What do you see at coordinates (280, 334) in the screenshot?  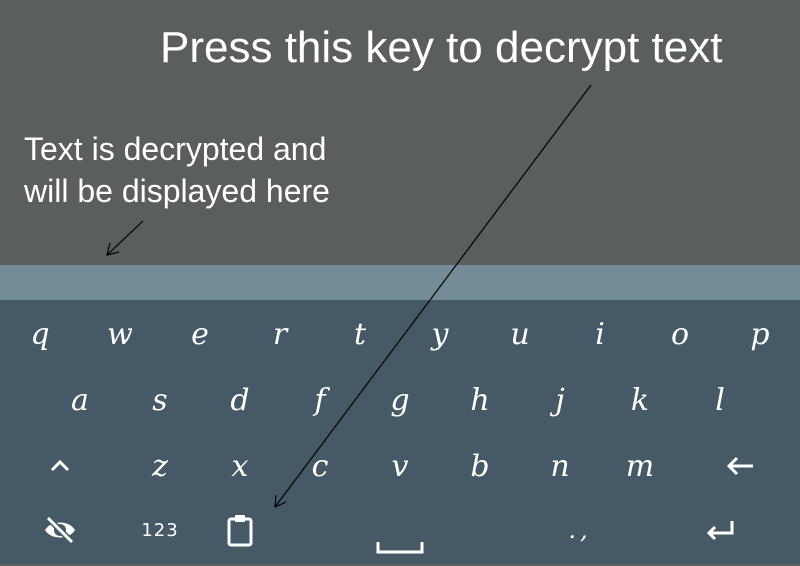 I see `key-r: r` at bounding box center [280, 334].